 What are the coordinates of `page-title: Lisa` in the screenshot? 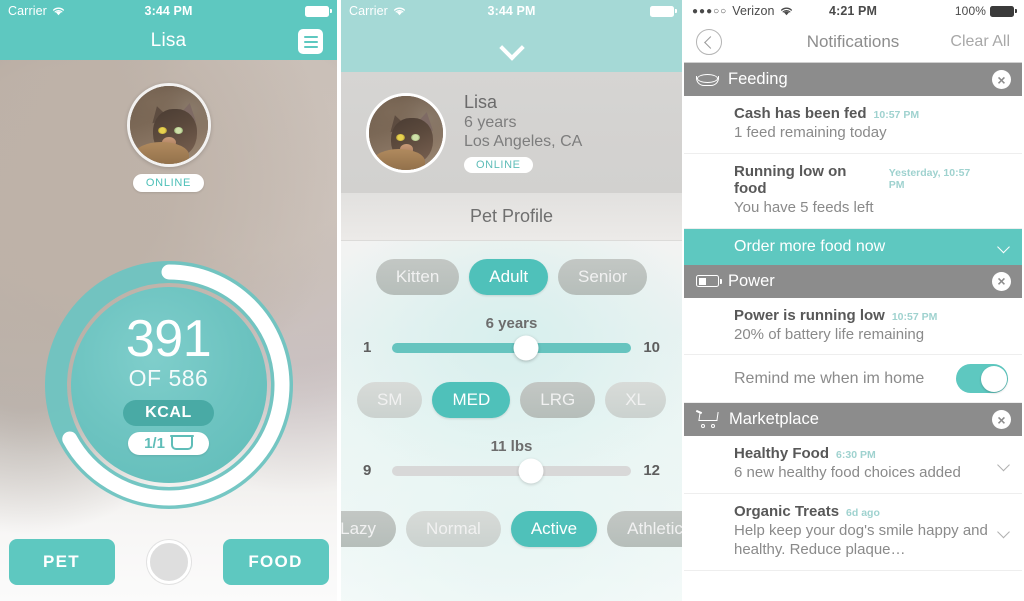 It's located at (168, 40).